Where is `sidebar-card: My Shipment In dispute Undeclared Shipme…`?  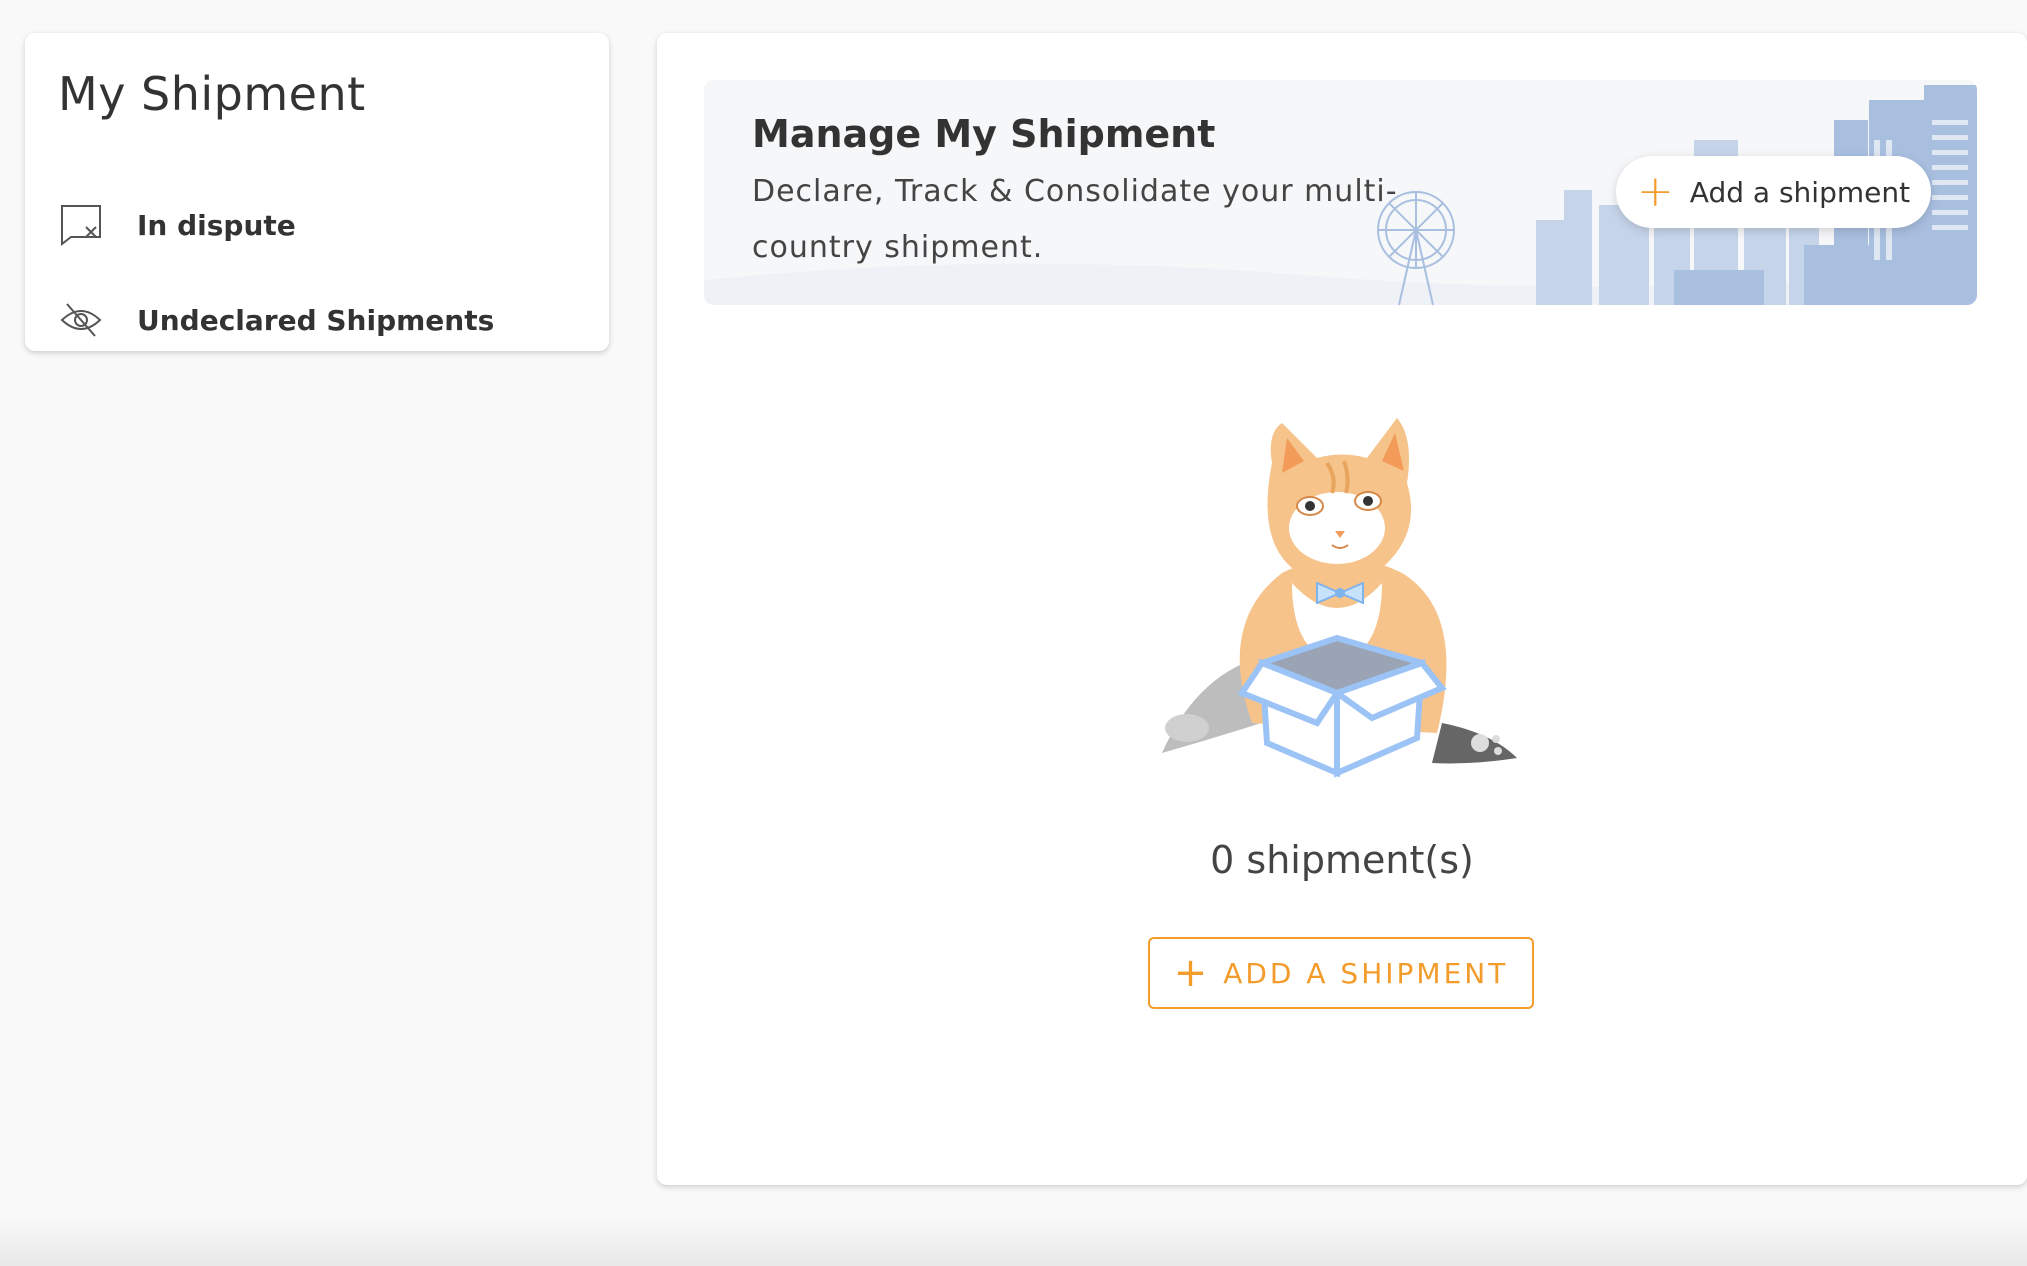
sidebar-card: My Shipment In dispute Undeclared Shipme… is located at coordinates (317, 192).